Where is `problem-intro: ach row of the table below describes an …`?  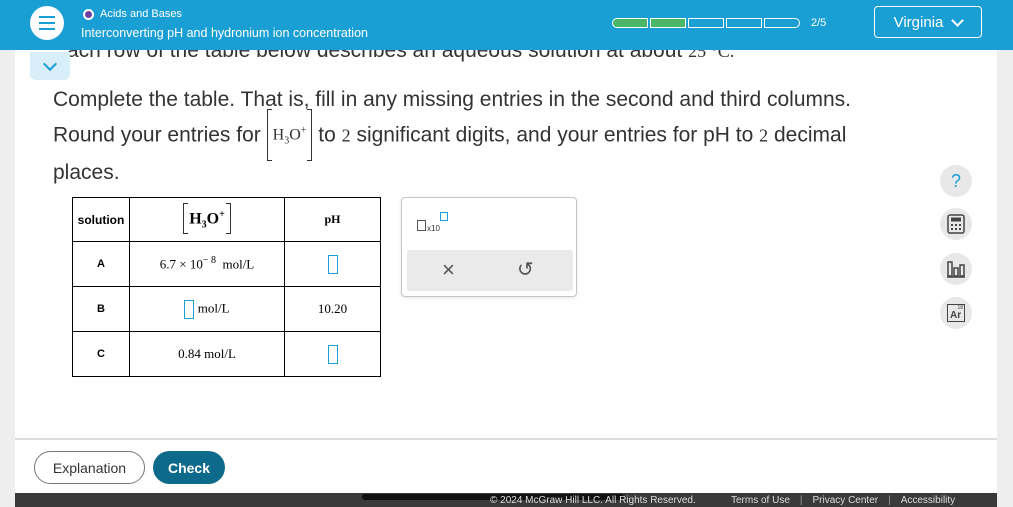 problem-intro: ach row of the table below describes an … is located at coordinates (400, 56).